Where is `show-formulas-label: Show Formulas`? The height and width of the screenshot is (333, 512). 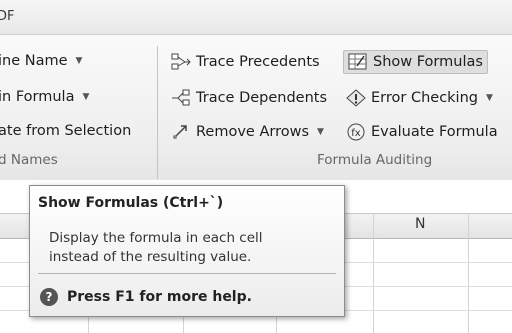
show-formulas-label: Show Formulas is located at coordinates (428, 62).